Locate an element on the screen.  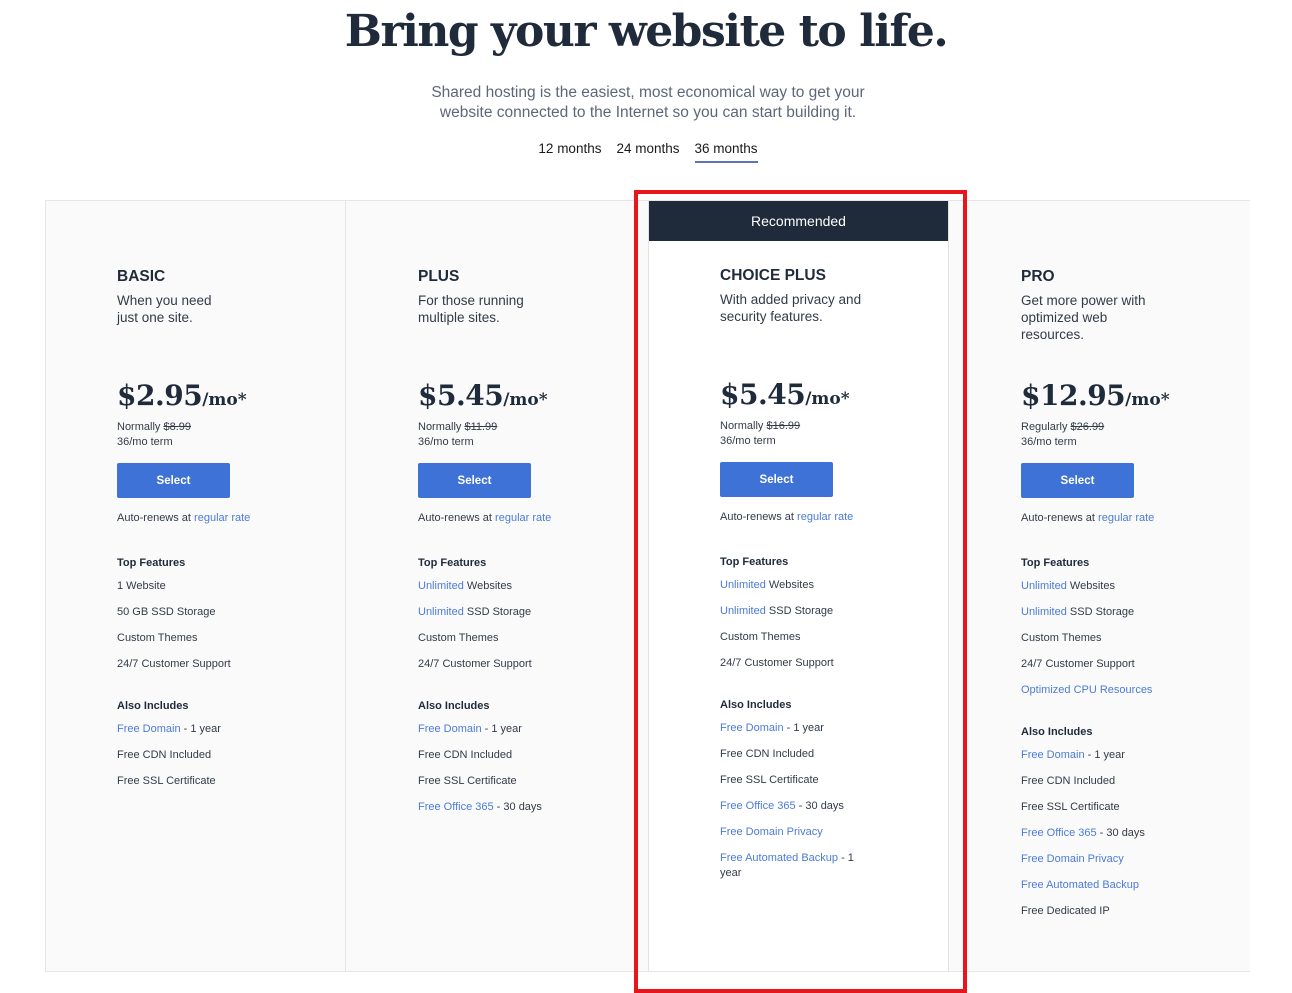
price-unit: /mo* is located at coordinates (224, 400).